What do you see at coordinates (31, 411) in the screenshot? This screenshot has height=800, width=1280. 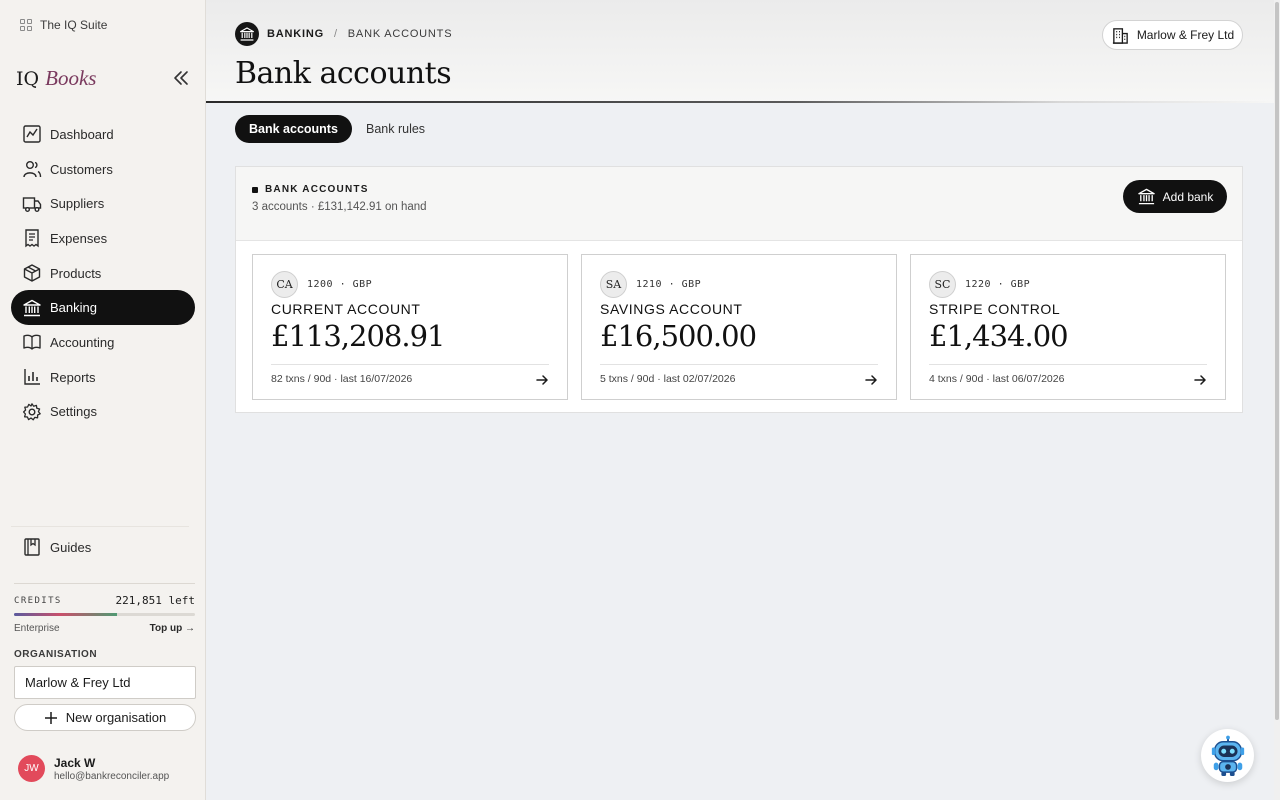 I see `gear-icon` at bounding box center [31, 411].